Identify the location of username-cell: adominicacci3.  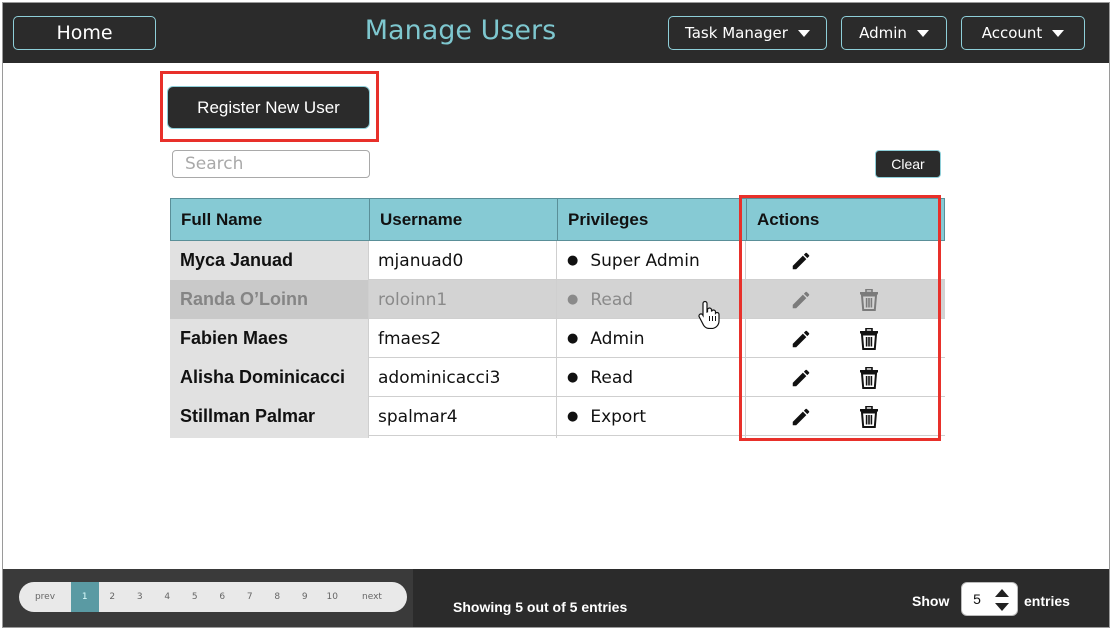
(463, 377).